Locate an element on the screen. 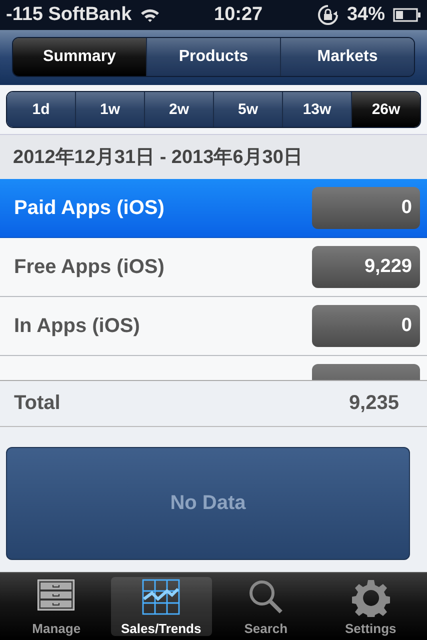 The image size is (427, 640). carrier-name: -115 SoftBank is located at coordinates (69, 15).